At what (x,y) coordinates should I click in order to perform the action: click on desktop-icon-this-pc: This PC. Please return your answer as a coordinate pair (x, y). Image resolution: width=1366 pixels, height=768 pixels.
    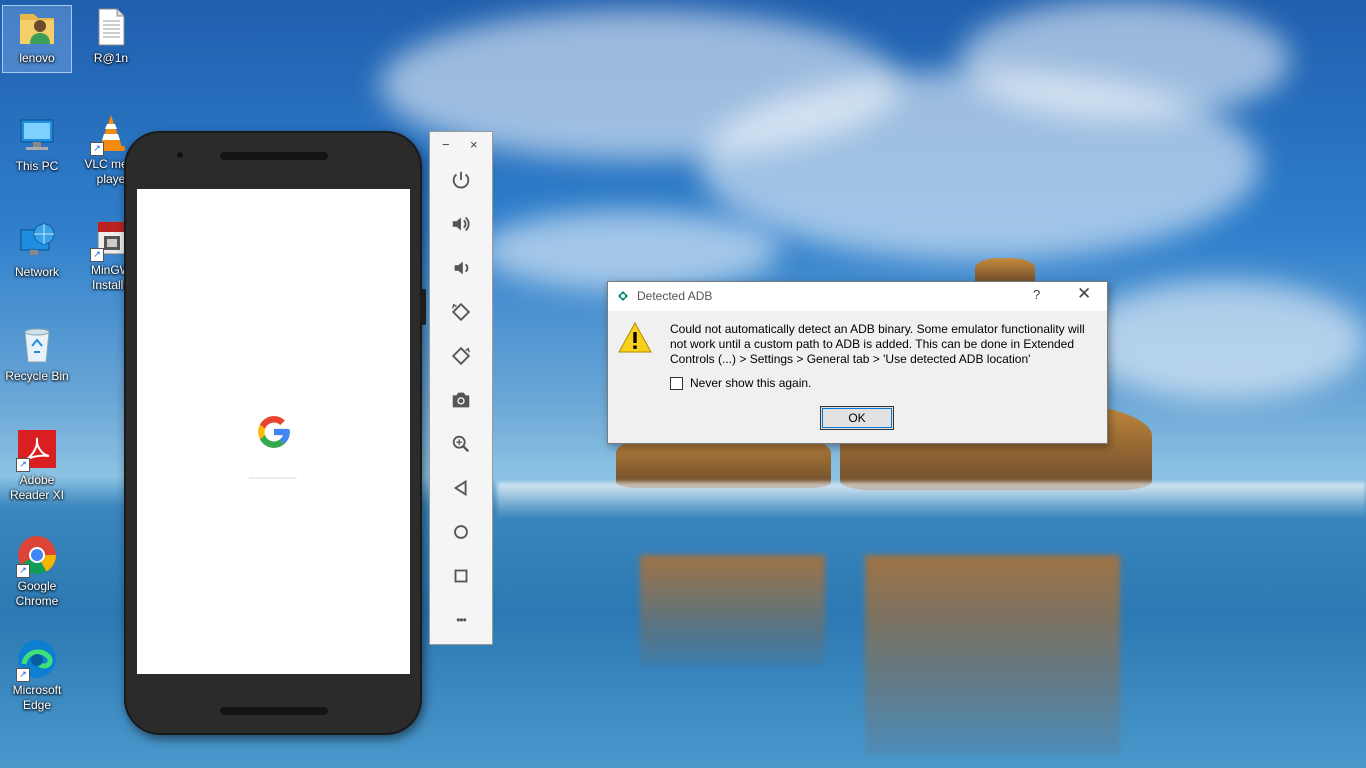
    Looking at the image, I should click on (37, 144).